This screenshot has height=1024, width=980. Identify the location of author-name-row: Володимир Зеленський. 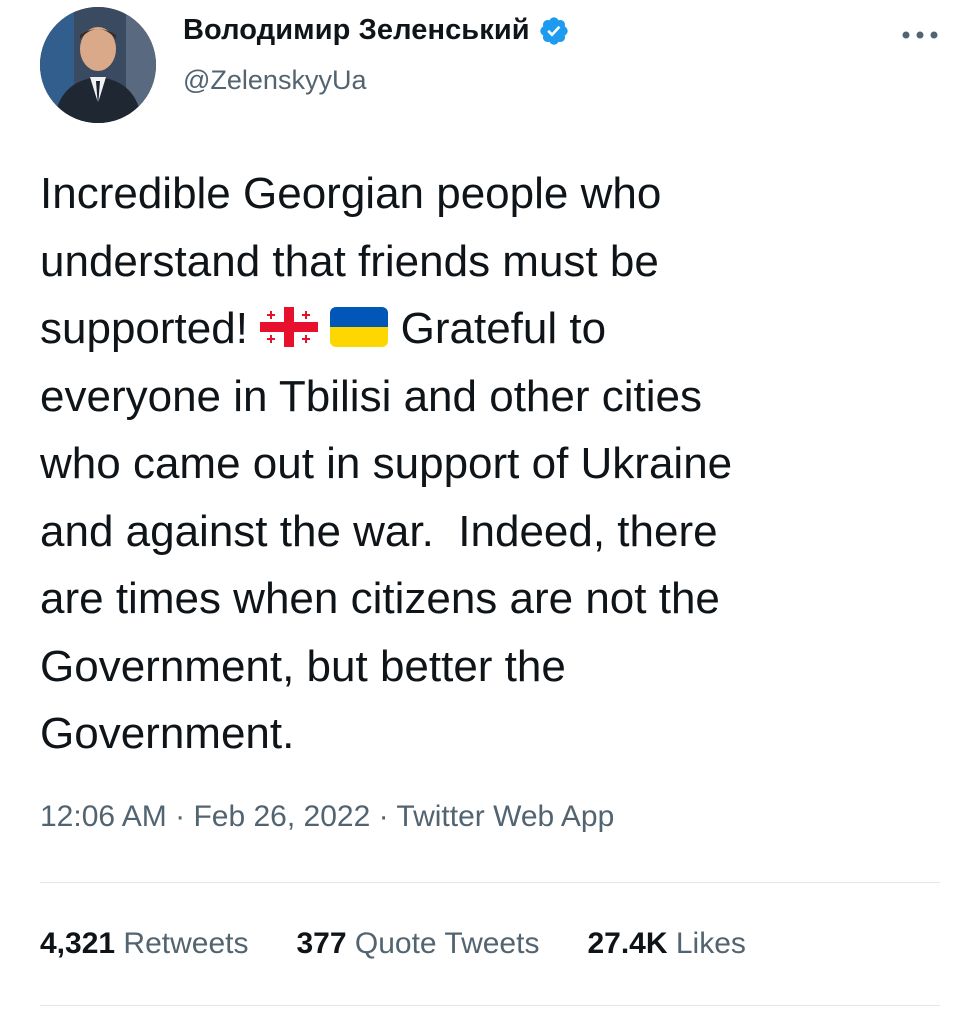
(376, 30).